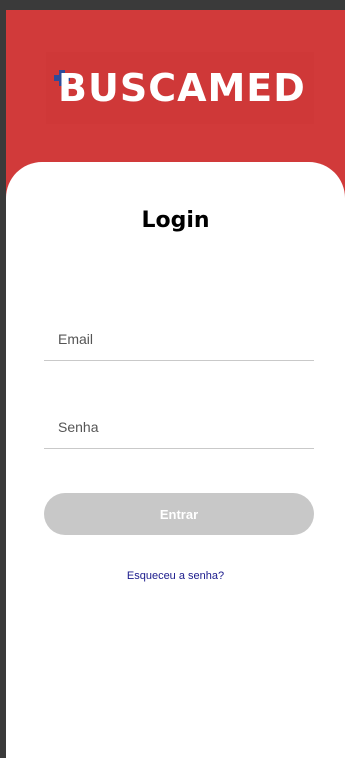 Image resolution: width=345 pixels, height=758 pixels. Describe the element at coordinates (179, 514) in the screenshot. I see `login-button: Entrar` at that location.